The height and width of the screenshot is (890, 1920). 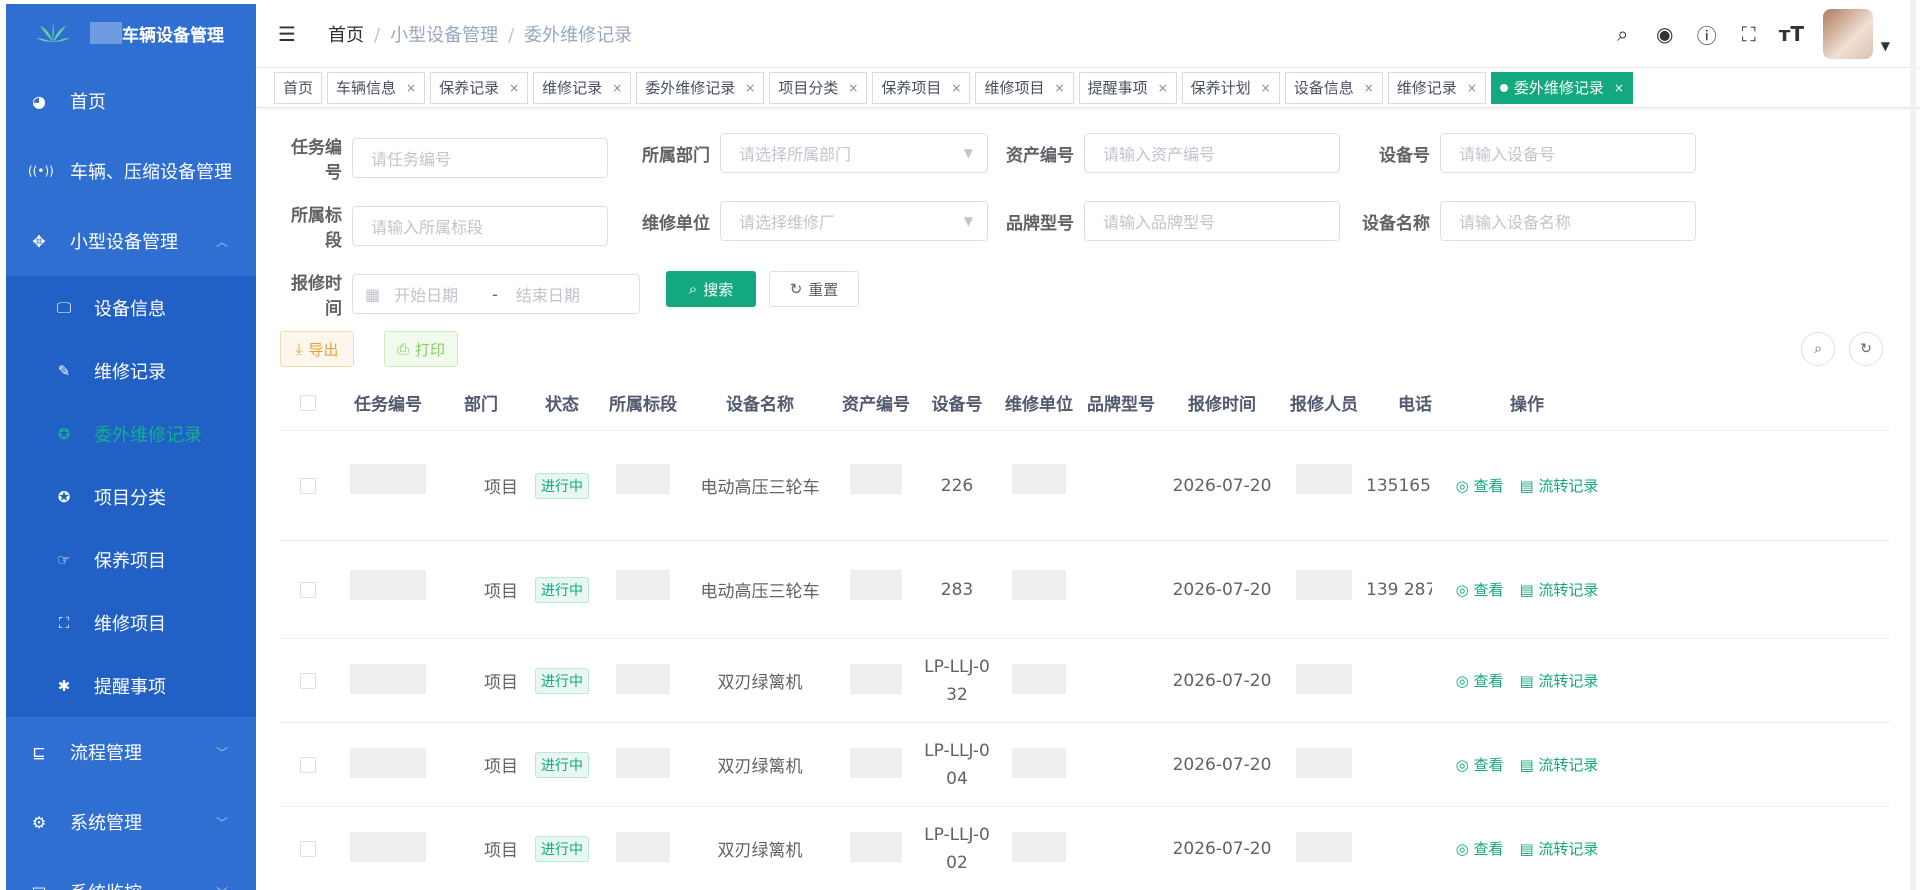 I want to click on search-icon: ⌕, so click(x=1623, y=34).